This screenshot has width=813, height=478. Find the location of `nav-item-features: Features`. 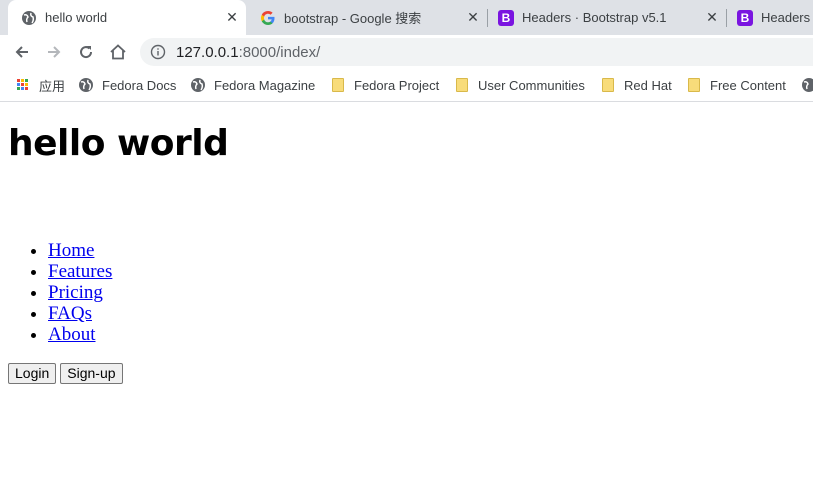

nav-item-features: Features is located at coordinates (80, 271).